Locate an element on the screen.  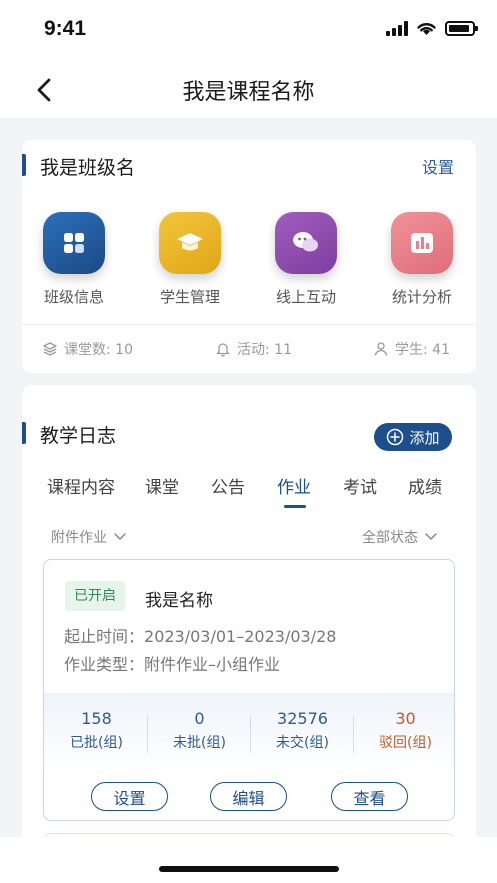
add-button-label: 添加 is located at coordinates (424, 437).